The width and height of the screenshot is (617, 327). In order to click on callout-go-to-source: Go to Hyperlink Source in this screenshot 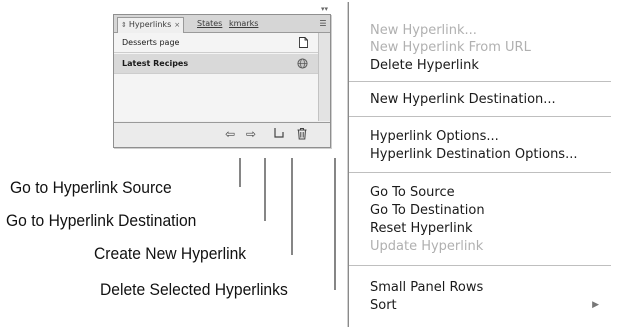, I will do `click(91, 187)`.